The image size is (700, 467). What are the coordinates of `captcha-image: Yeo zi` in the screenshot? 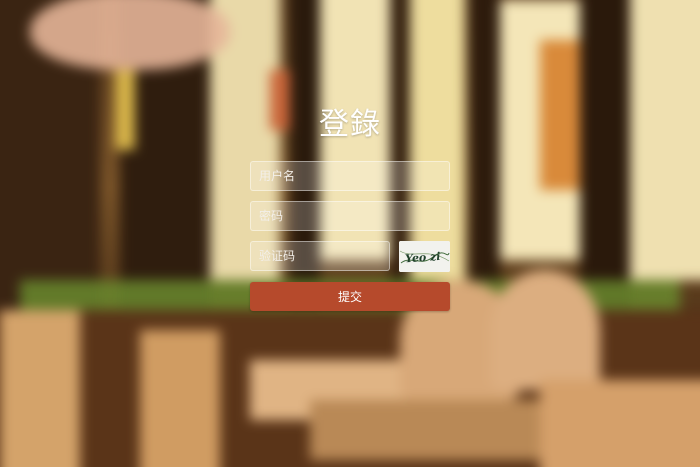 It's located at (424, 256).